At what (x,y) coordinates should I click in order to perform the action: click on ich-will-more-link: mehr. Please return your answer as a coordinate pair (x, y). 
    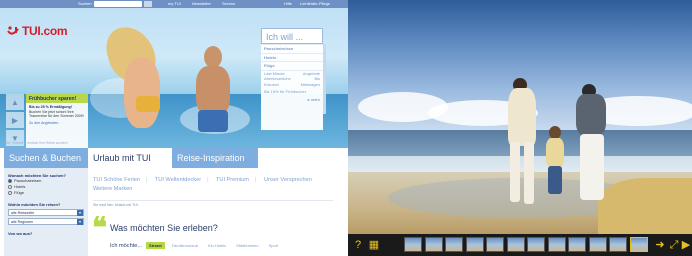
    Looking at the image, I should click on (315, 99).